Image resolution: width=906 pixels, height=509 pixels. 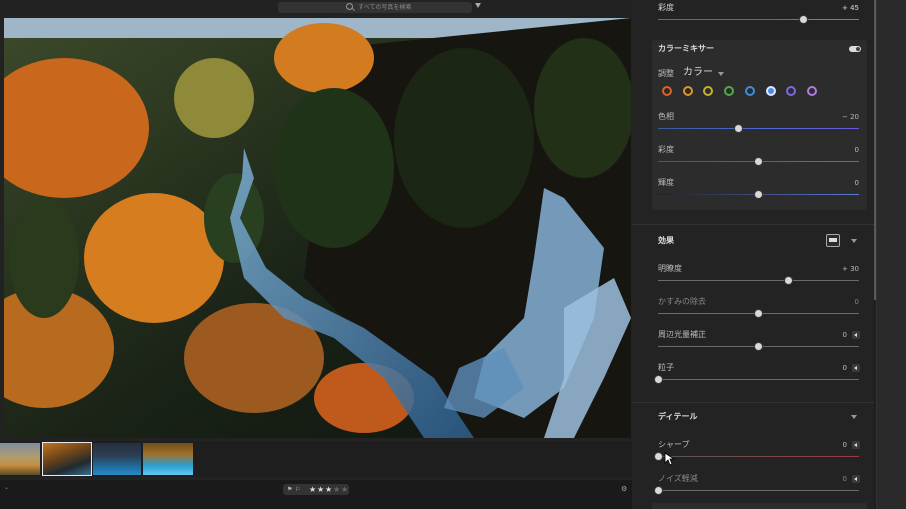 What do you see at coordinates (6, 487) in the screenshot?
I see `chevron-down-icon: ⌄` at bounding box center [6, 487].